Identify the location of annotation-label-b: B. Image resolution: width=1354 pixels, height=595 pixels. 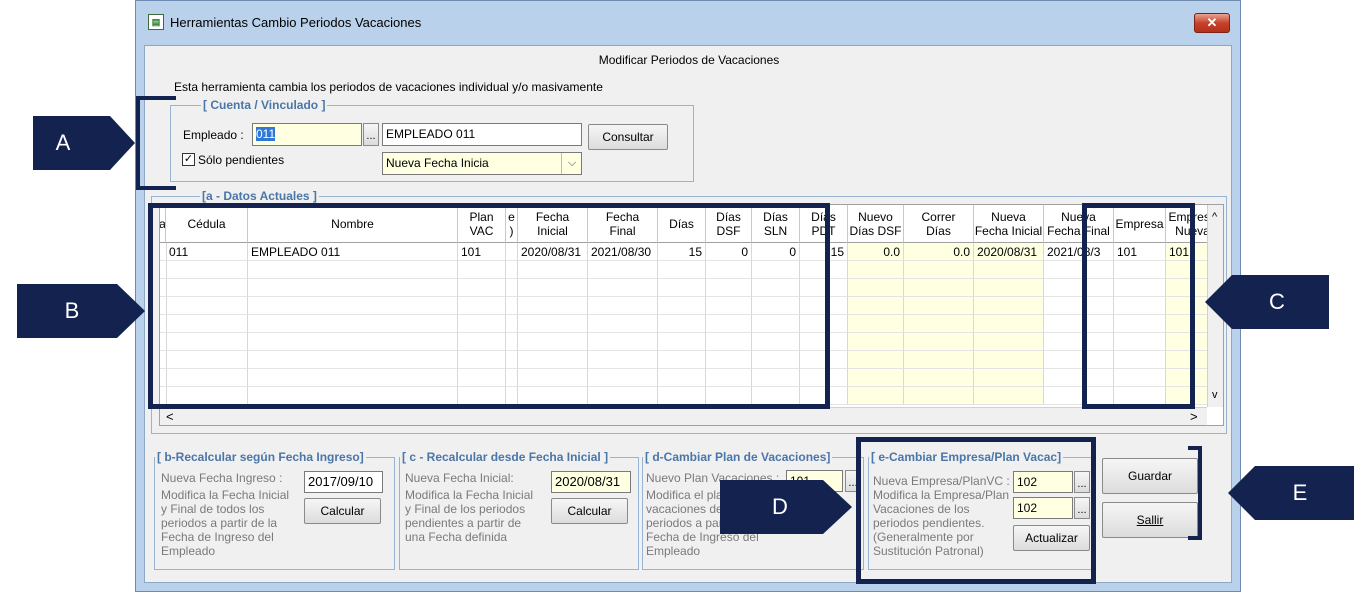
(72, 310).